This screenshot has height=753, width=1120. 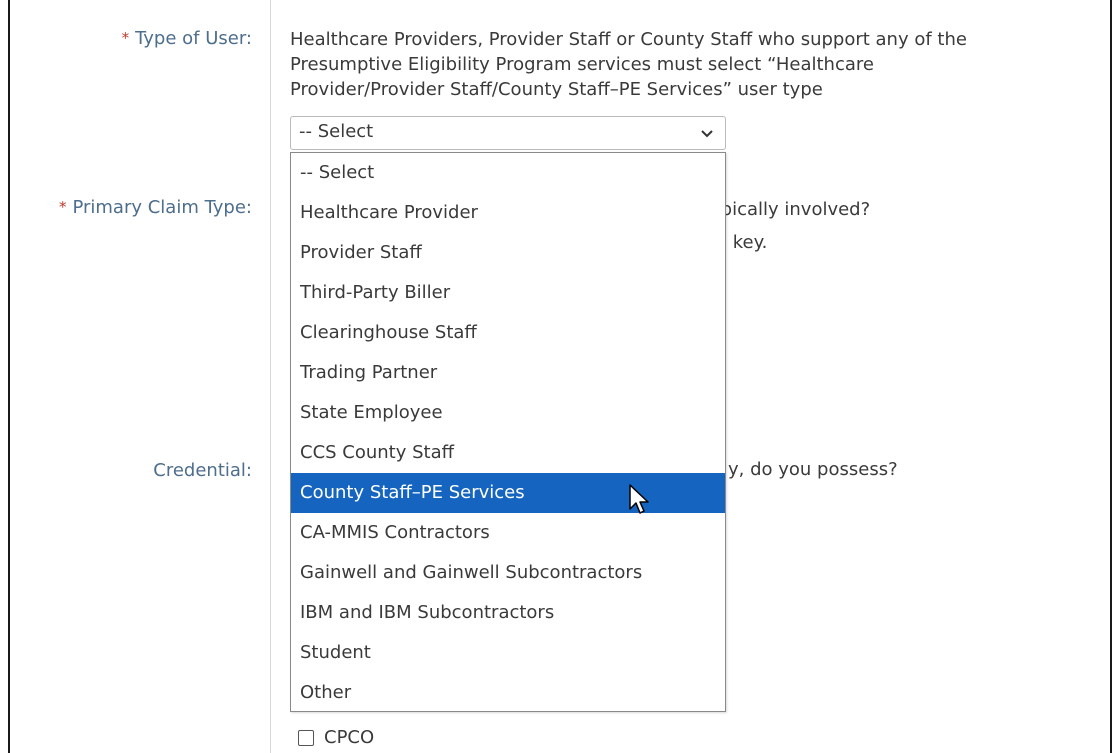 I want to click on primary-claim-help-partial: ypically involved?, so click(x=790, y=209).